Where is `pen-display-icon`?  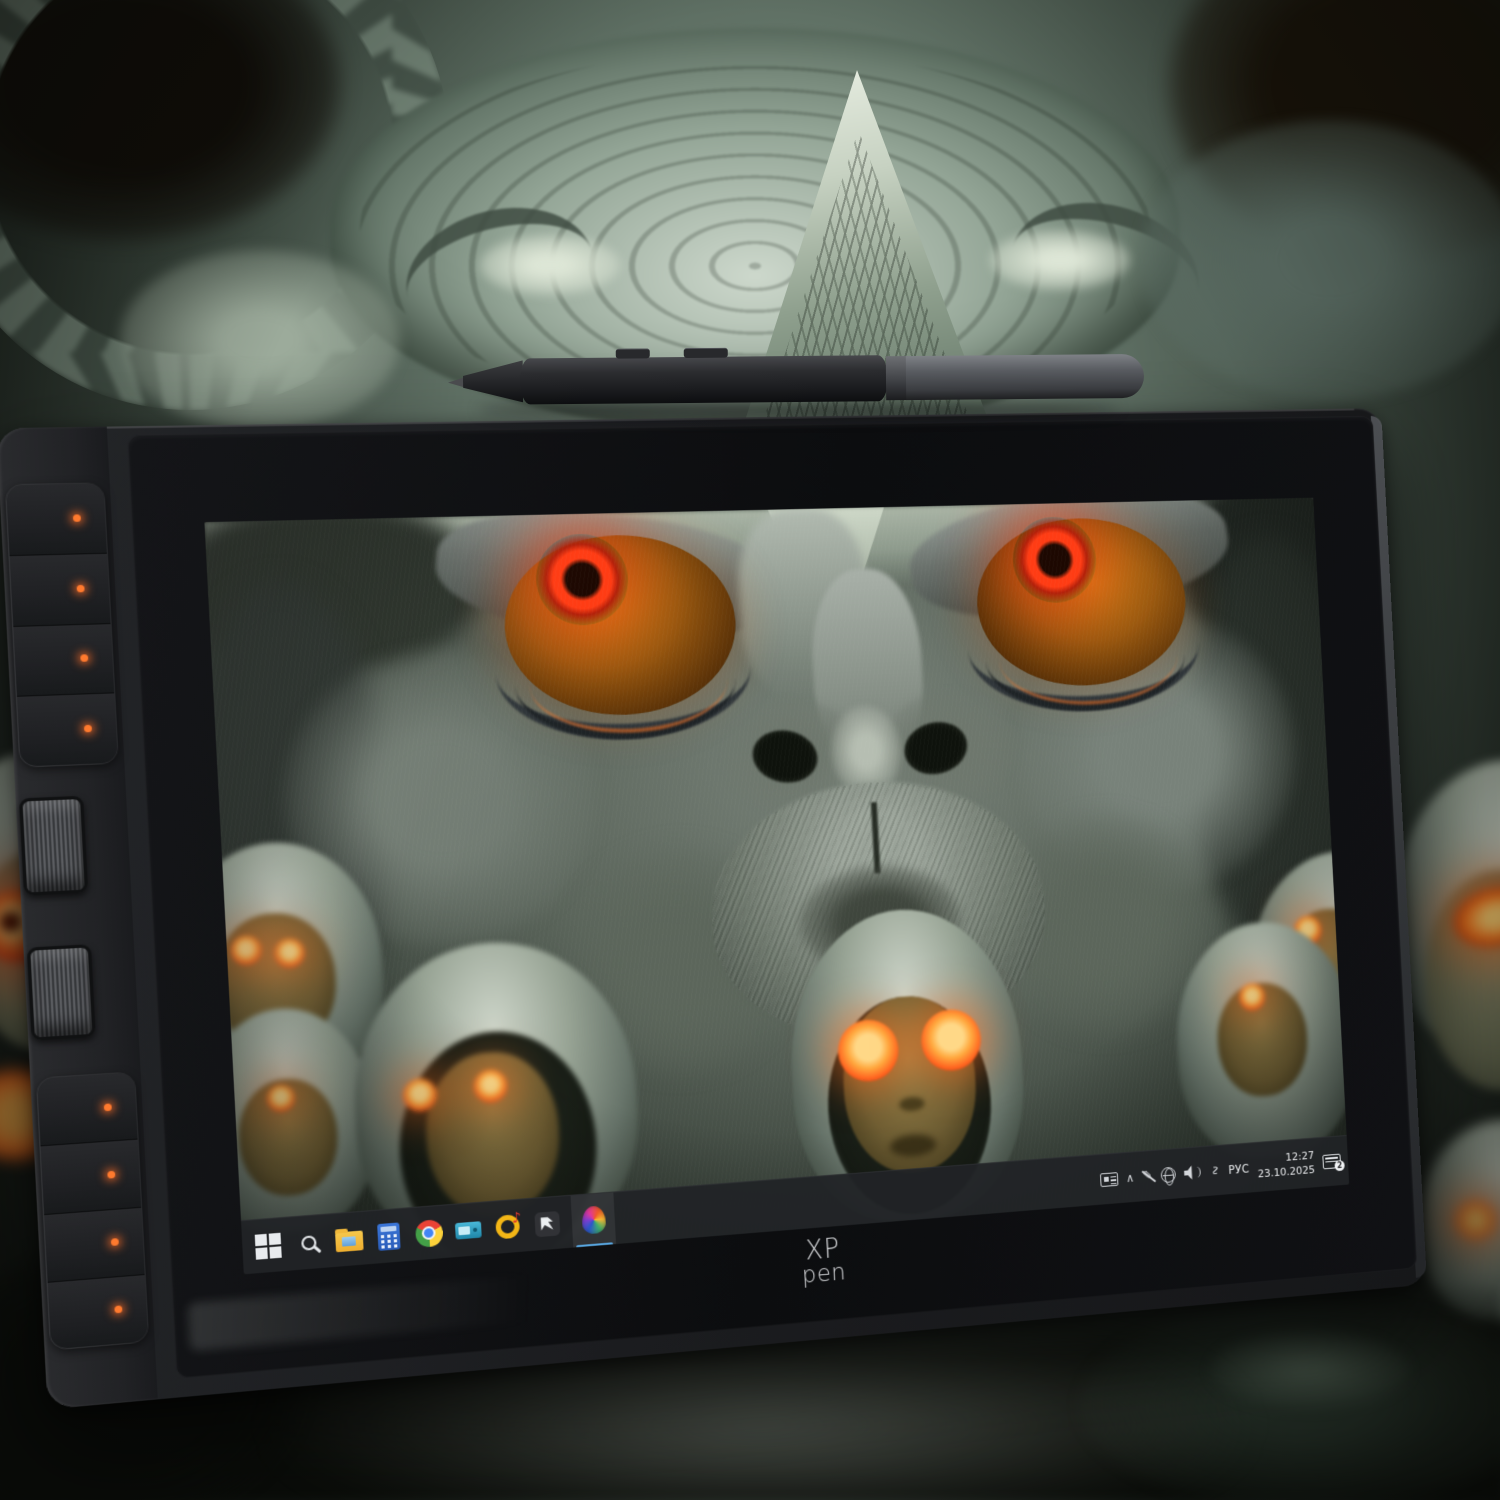
pen-display-icon is located at coordinates (468, 1230).